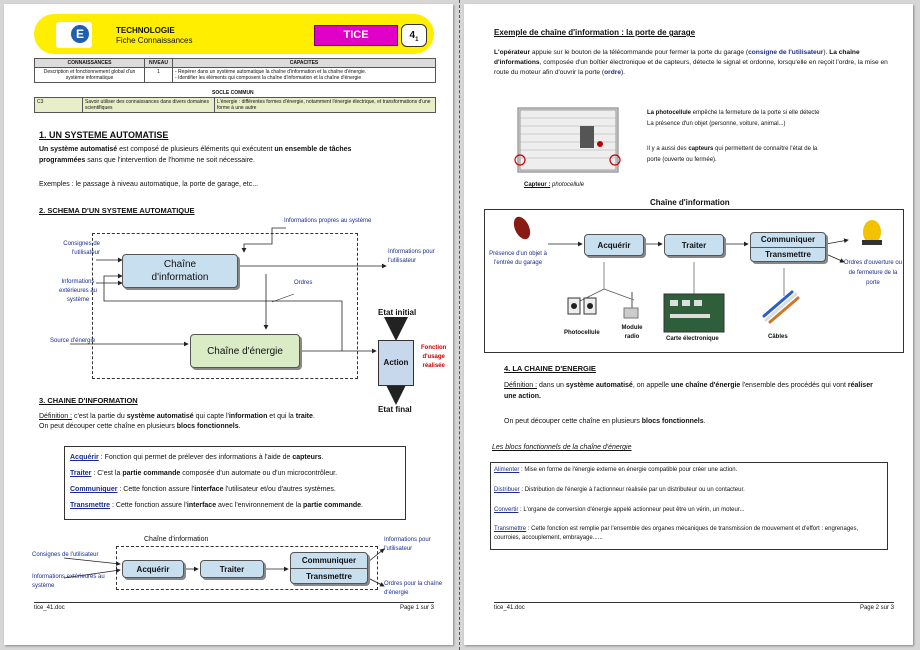 Image resolution: width=920 pixels, height=650 pixels. Describe the element at coordinates (153, 569) in the screenshot. I see `diag2-acquerir-block: Acquérir` at that location.